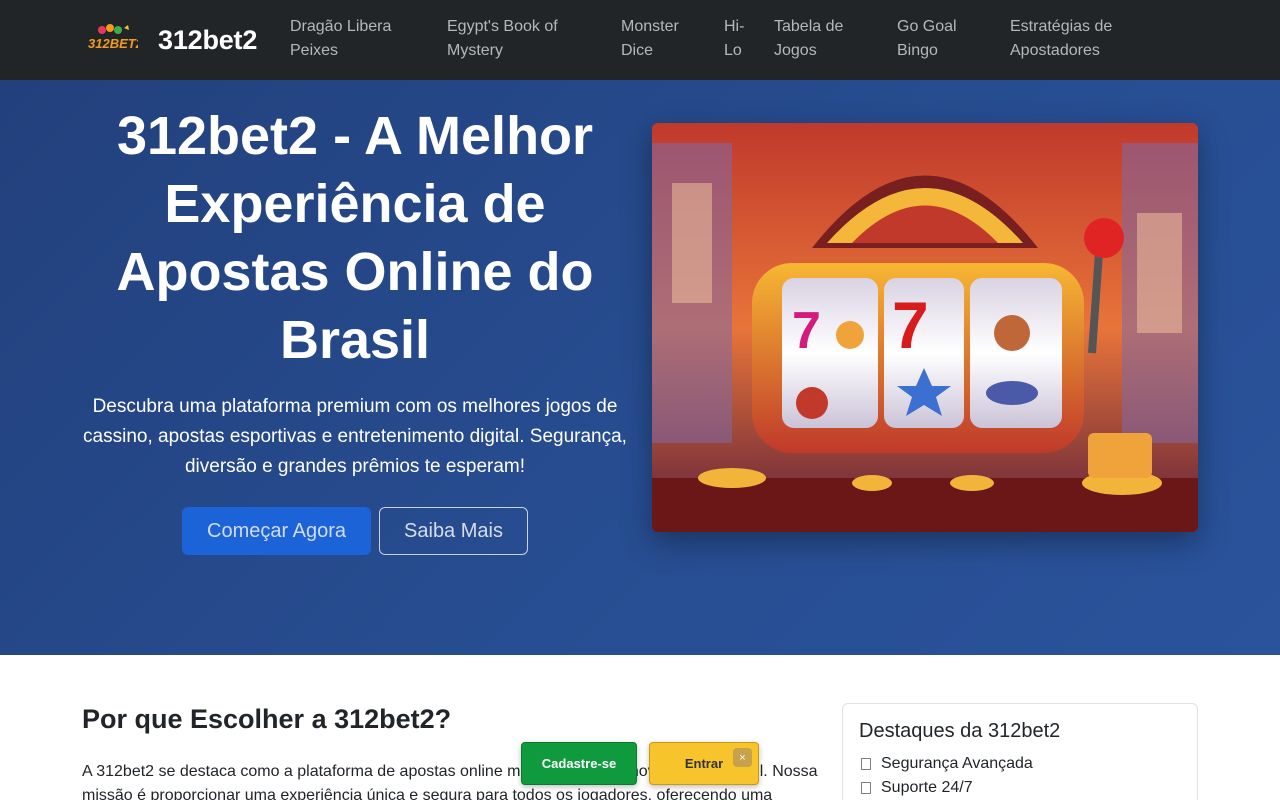 This screenshot has height=800, width=1280. Describe the element at coordinates (355, 39) in the screenshot. I see `nav-link-dragao-libera-peixes: Dragão Libera Peixes` at that location.